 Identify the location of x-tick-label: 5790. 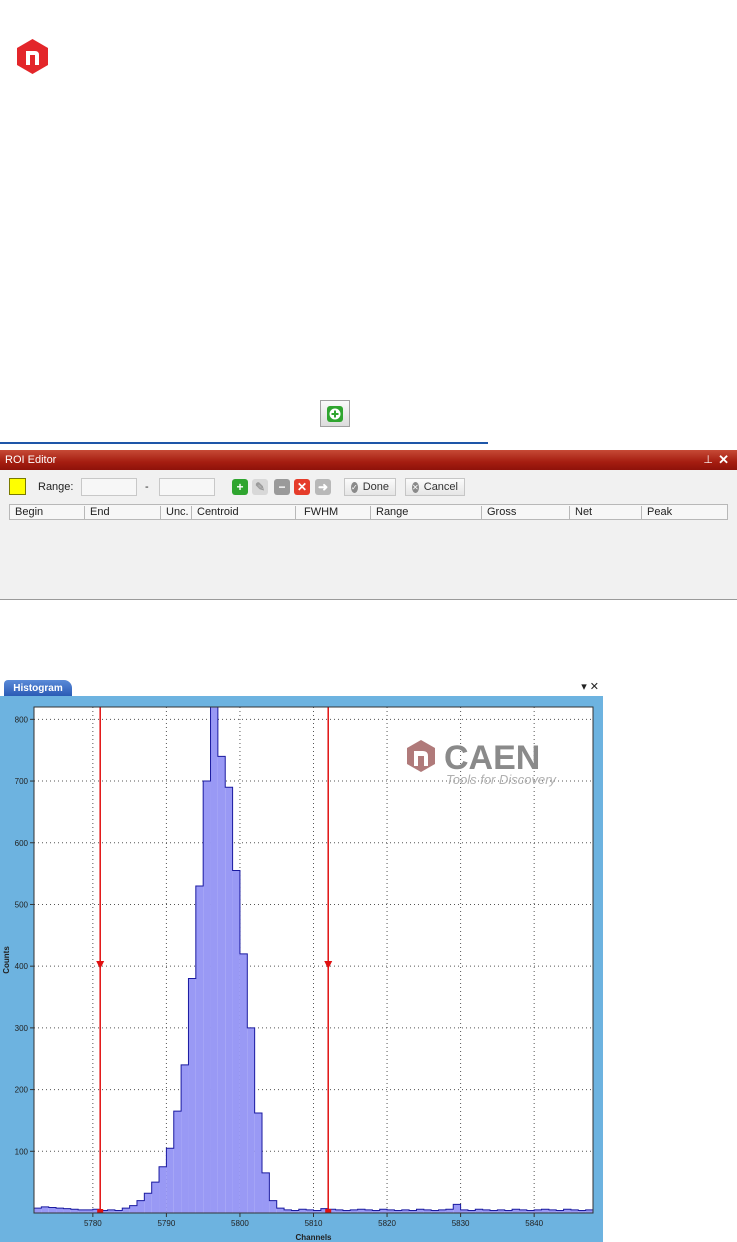
(166, 1223).